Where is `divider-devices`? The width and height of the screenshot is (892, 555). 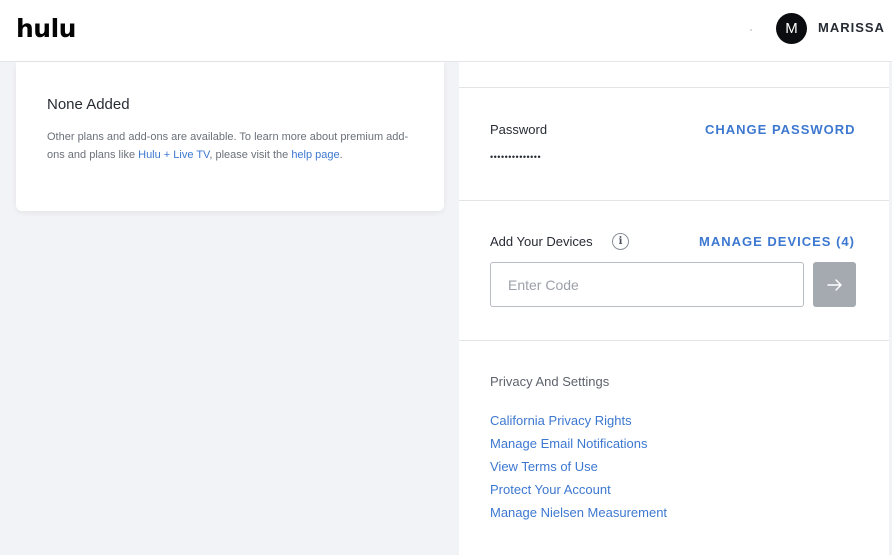 divider-devices is located at coordinates (674, 340).